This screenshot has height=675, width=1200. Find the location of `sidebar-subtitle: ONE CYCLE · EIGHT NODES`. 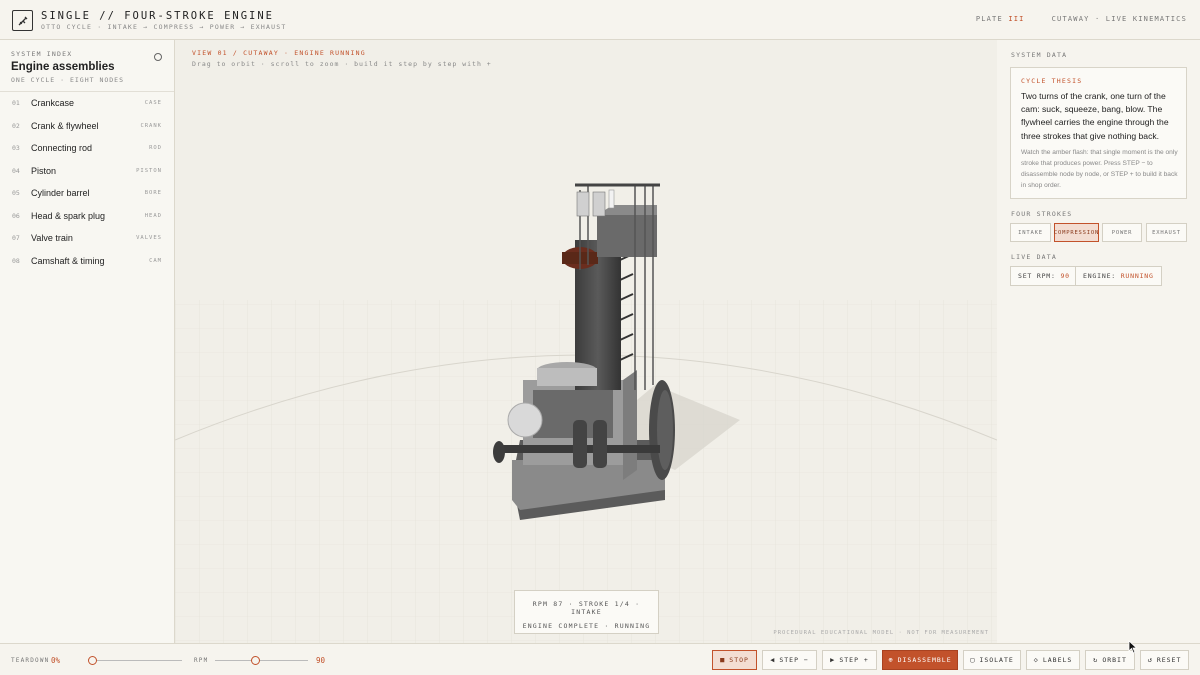

sidebar-subtitle: ONE CYCLE · EIGHT NODES is located at coordinates (68, 80).